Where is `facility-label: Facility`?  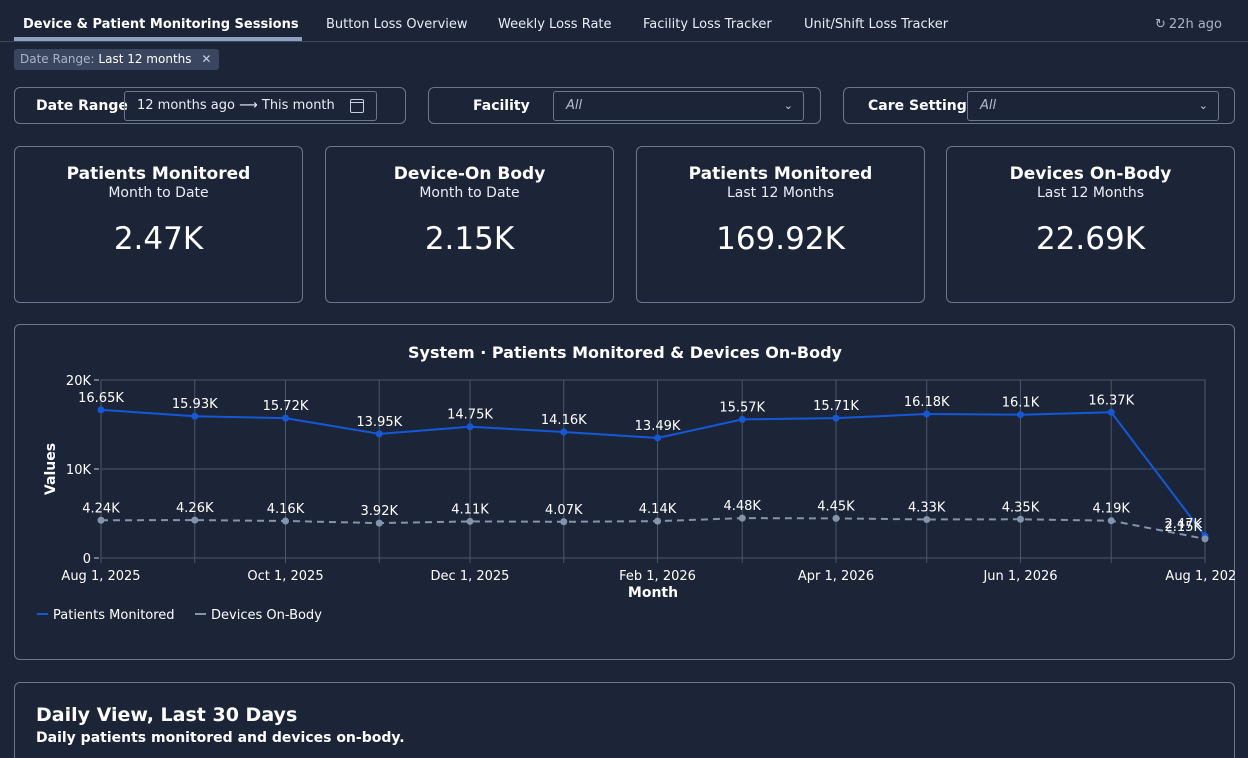 facility-label: Facility is located at coordinates (501, 106).